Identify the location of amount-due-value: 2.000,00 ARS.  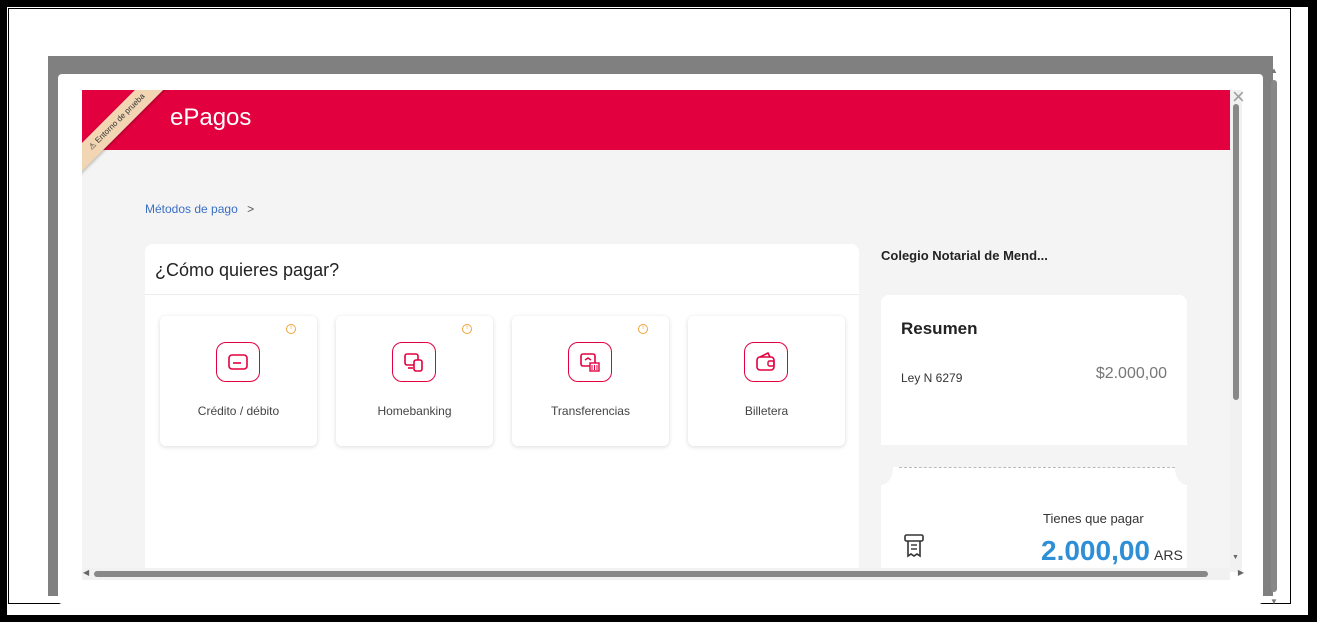
(1112, 550).